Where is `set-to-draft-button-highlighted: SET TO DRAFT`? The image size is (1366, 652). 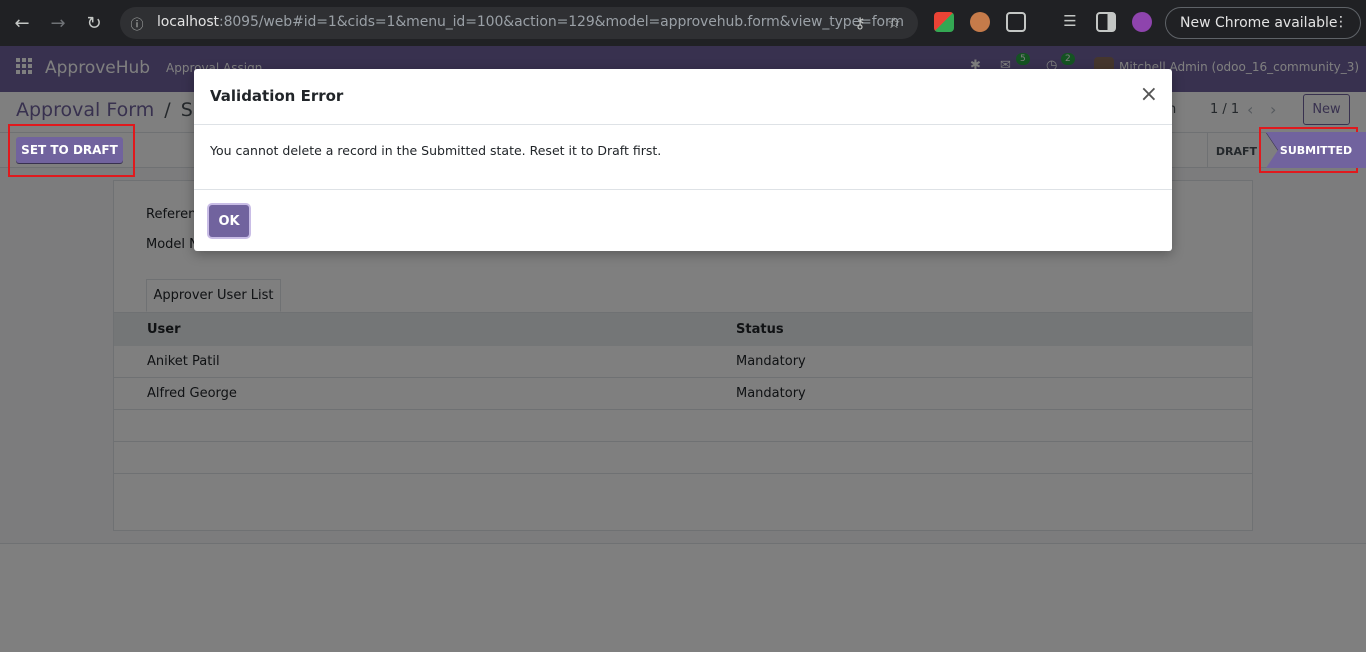
set-to-draft-button-highlighted: SET TO DRAFT is located at coordinates (69, 150).